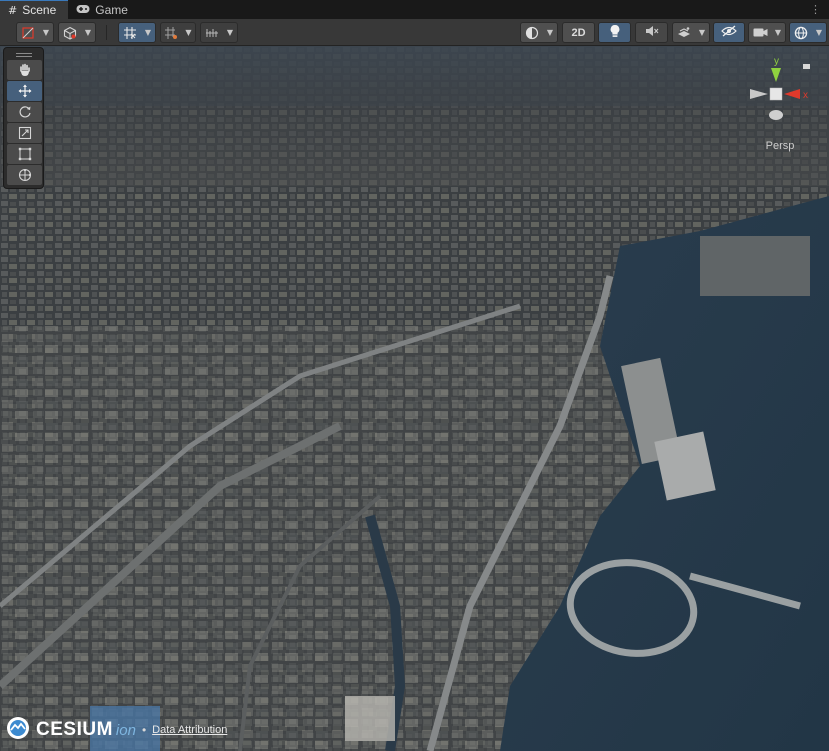 The width and height of the screenshot is (829, 751). I want to click on cesium-attribution-bar: CESIUM ion • Data Attribution, so click(116, 730).